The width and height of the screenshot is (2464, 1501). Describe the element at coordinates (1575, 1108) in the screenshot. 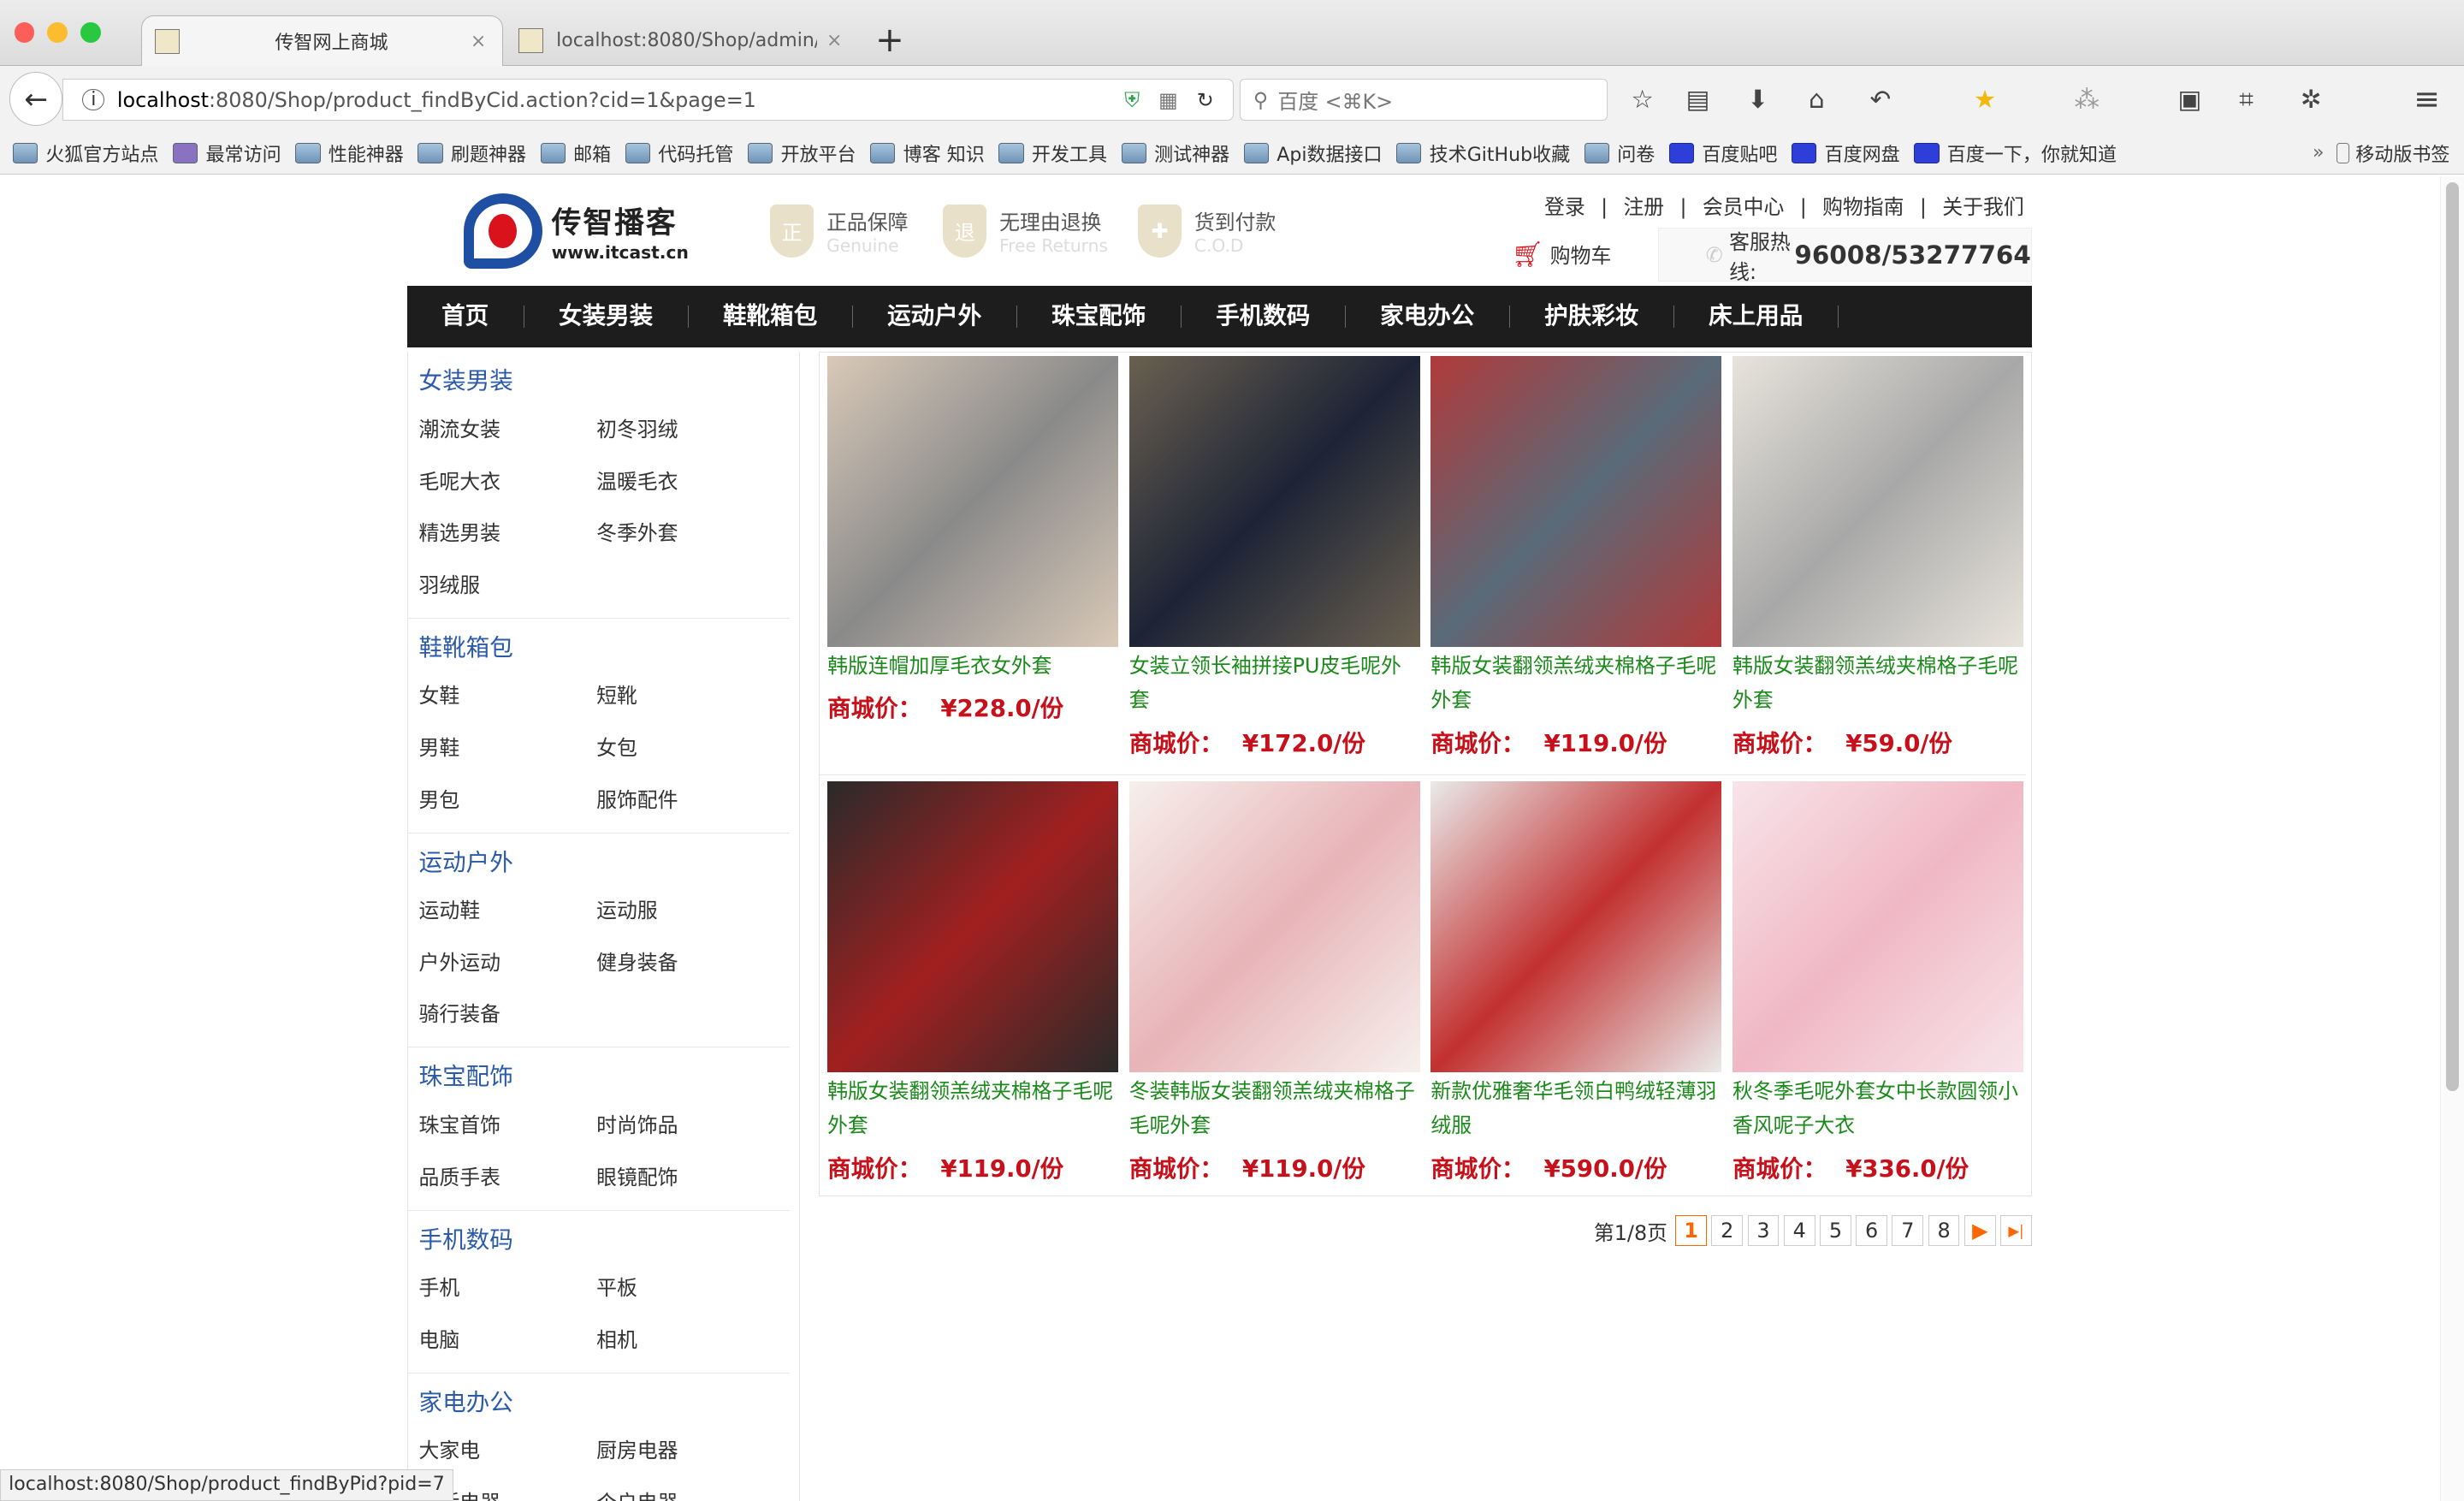

I see `product-name: 新款优雅奢华毛领白鸭绒轻薄羽绒服` at that location.